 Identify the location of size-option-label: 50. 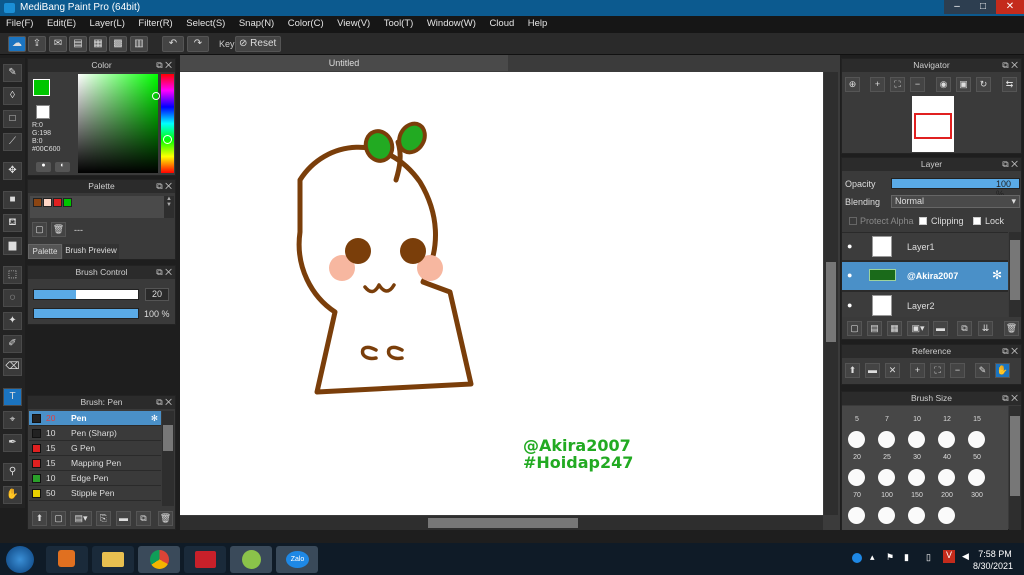
(977, 457).